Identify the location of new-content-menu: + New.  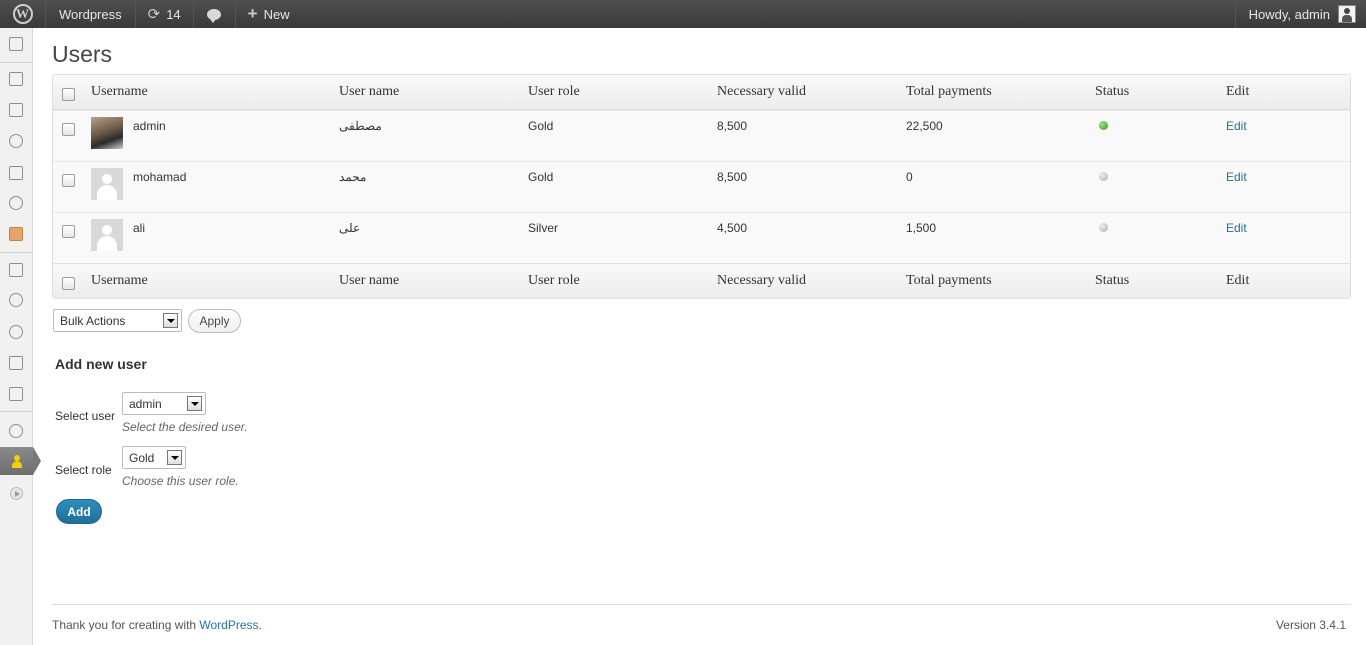
(269, 14).